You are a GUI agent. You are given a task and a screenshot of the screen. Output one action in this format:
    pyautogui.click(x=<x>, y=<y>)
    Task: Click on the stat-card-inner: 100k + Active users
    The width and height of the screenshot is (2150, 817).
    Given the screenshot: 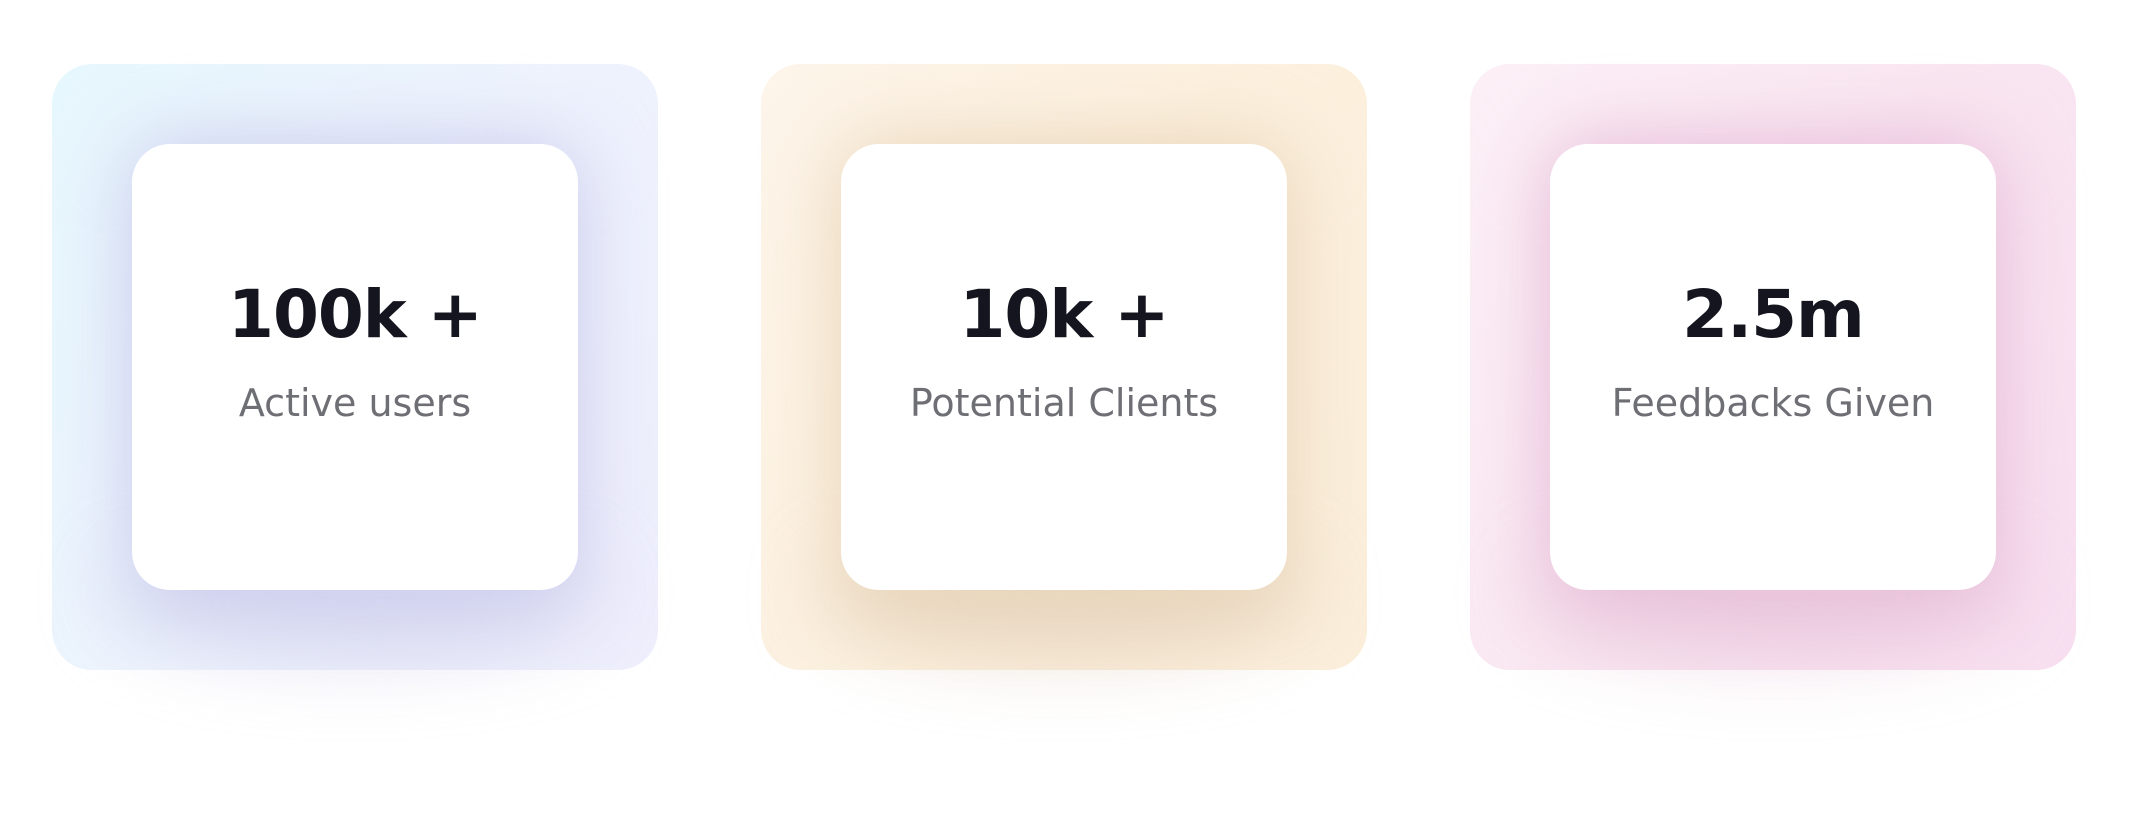 What is the action you would take?
    pyautogui.click(x=355, y=367)
    